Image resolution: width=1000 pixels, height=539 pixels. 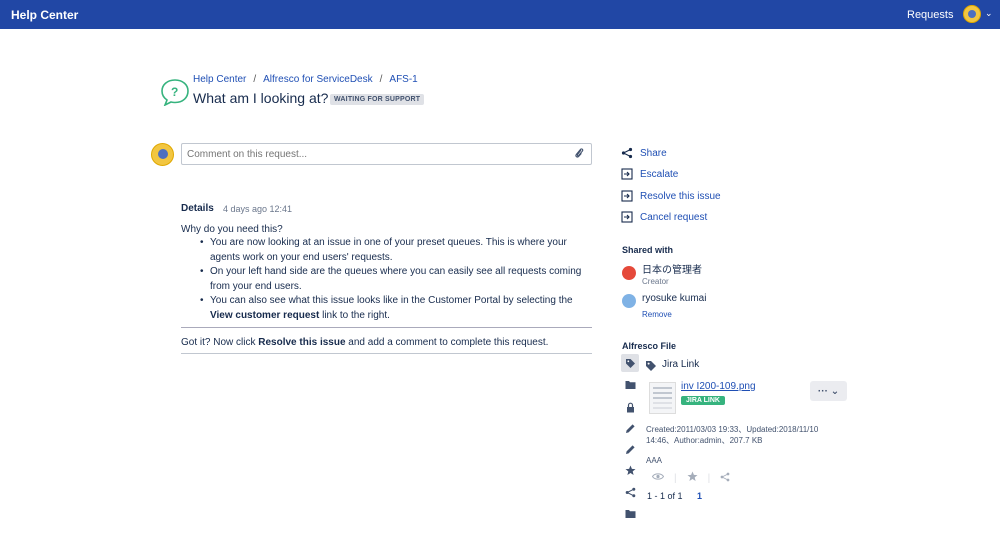 I want to click on status-badge: WAITING FOR SUPPORT, so click(x=377, y=99).